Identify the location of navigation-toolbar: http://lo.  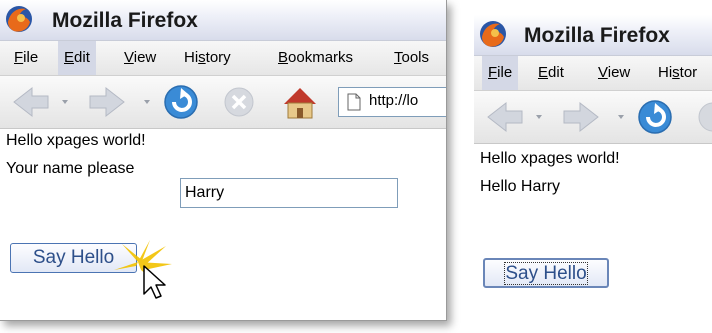
(223, 102).